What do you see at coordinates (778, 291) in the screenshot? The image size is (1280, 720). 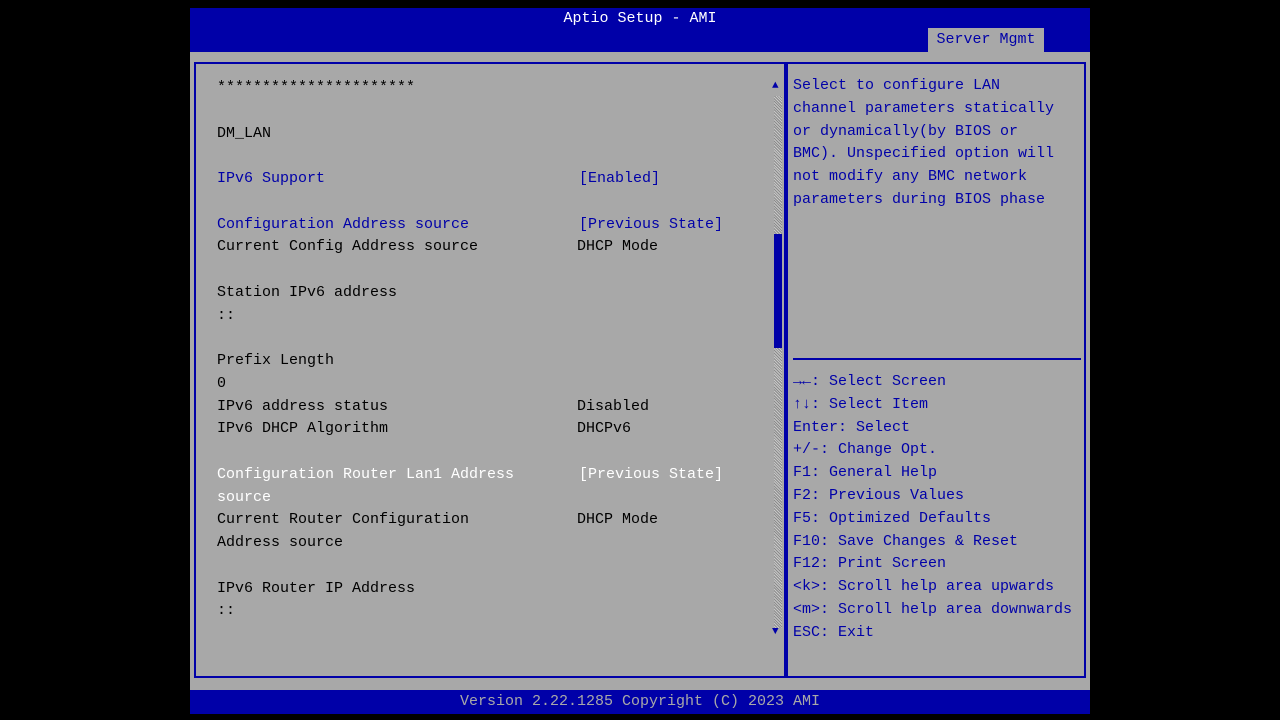 I see `scrollbar-thumb` at bounding box center [778, 291].